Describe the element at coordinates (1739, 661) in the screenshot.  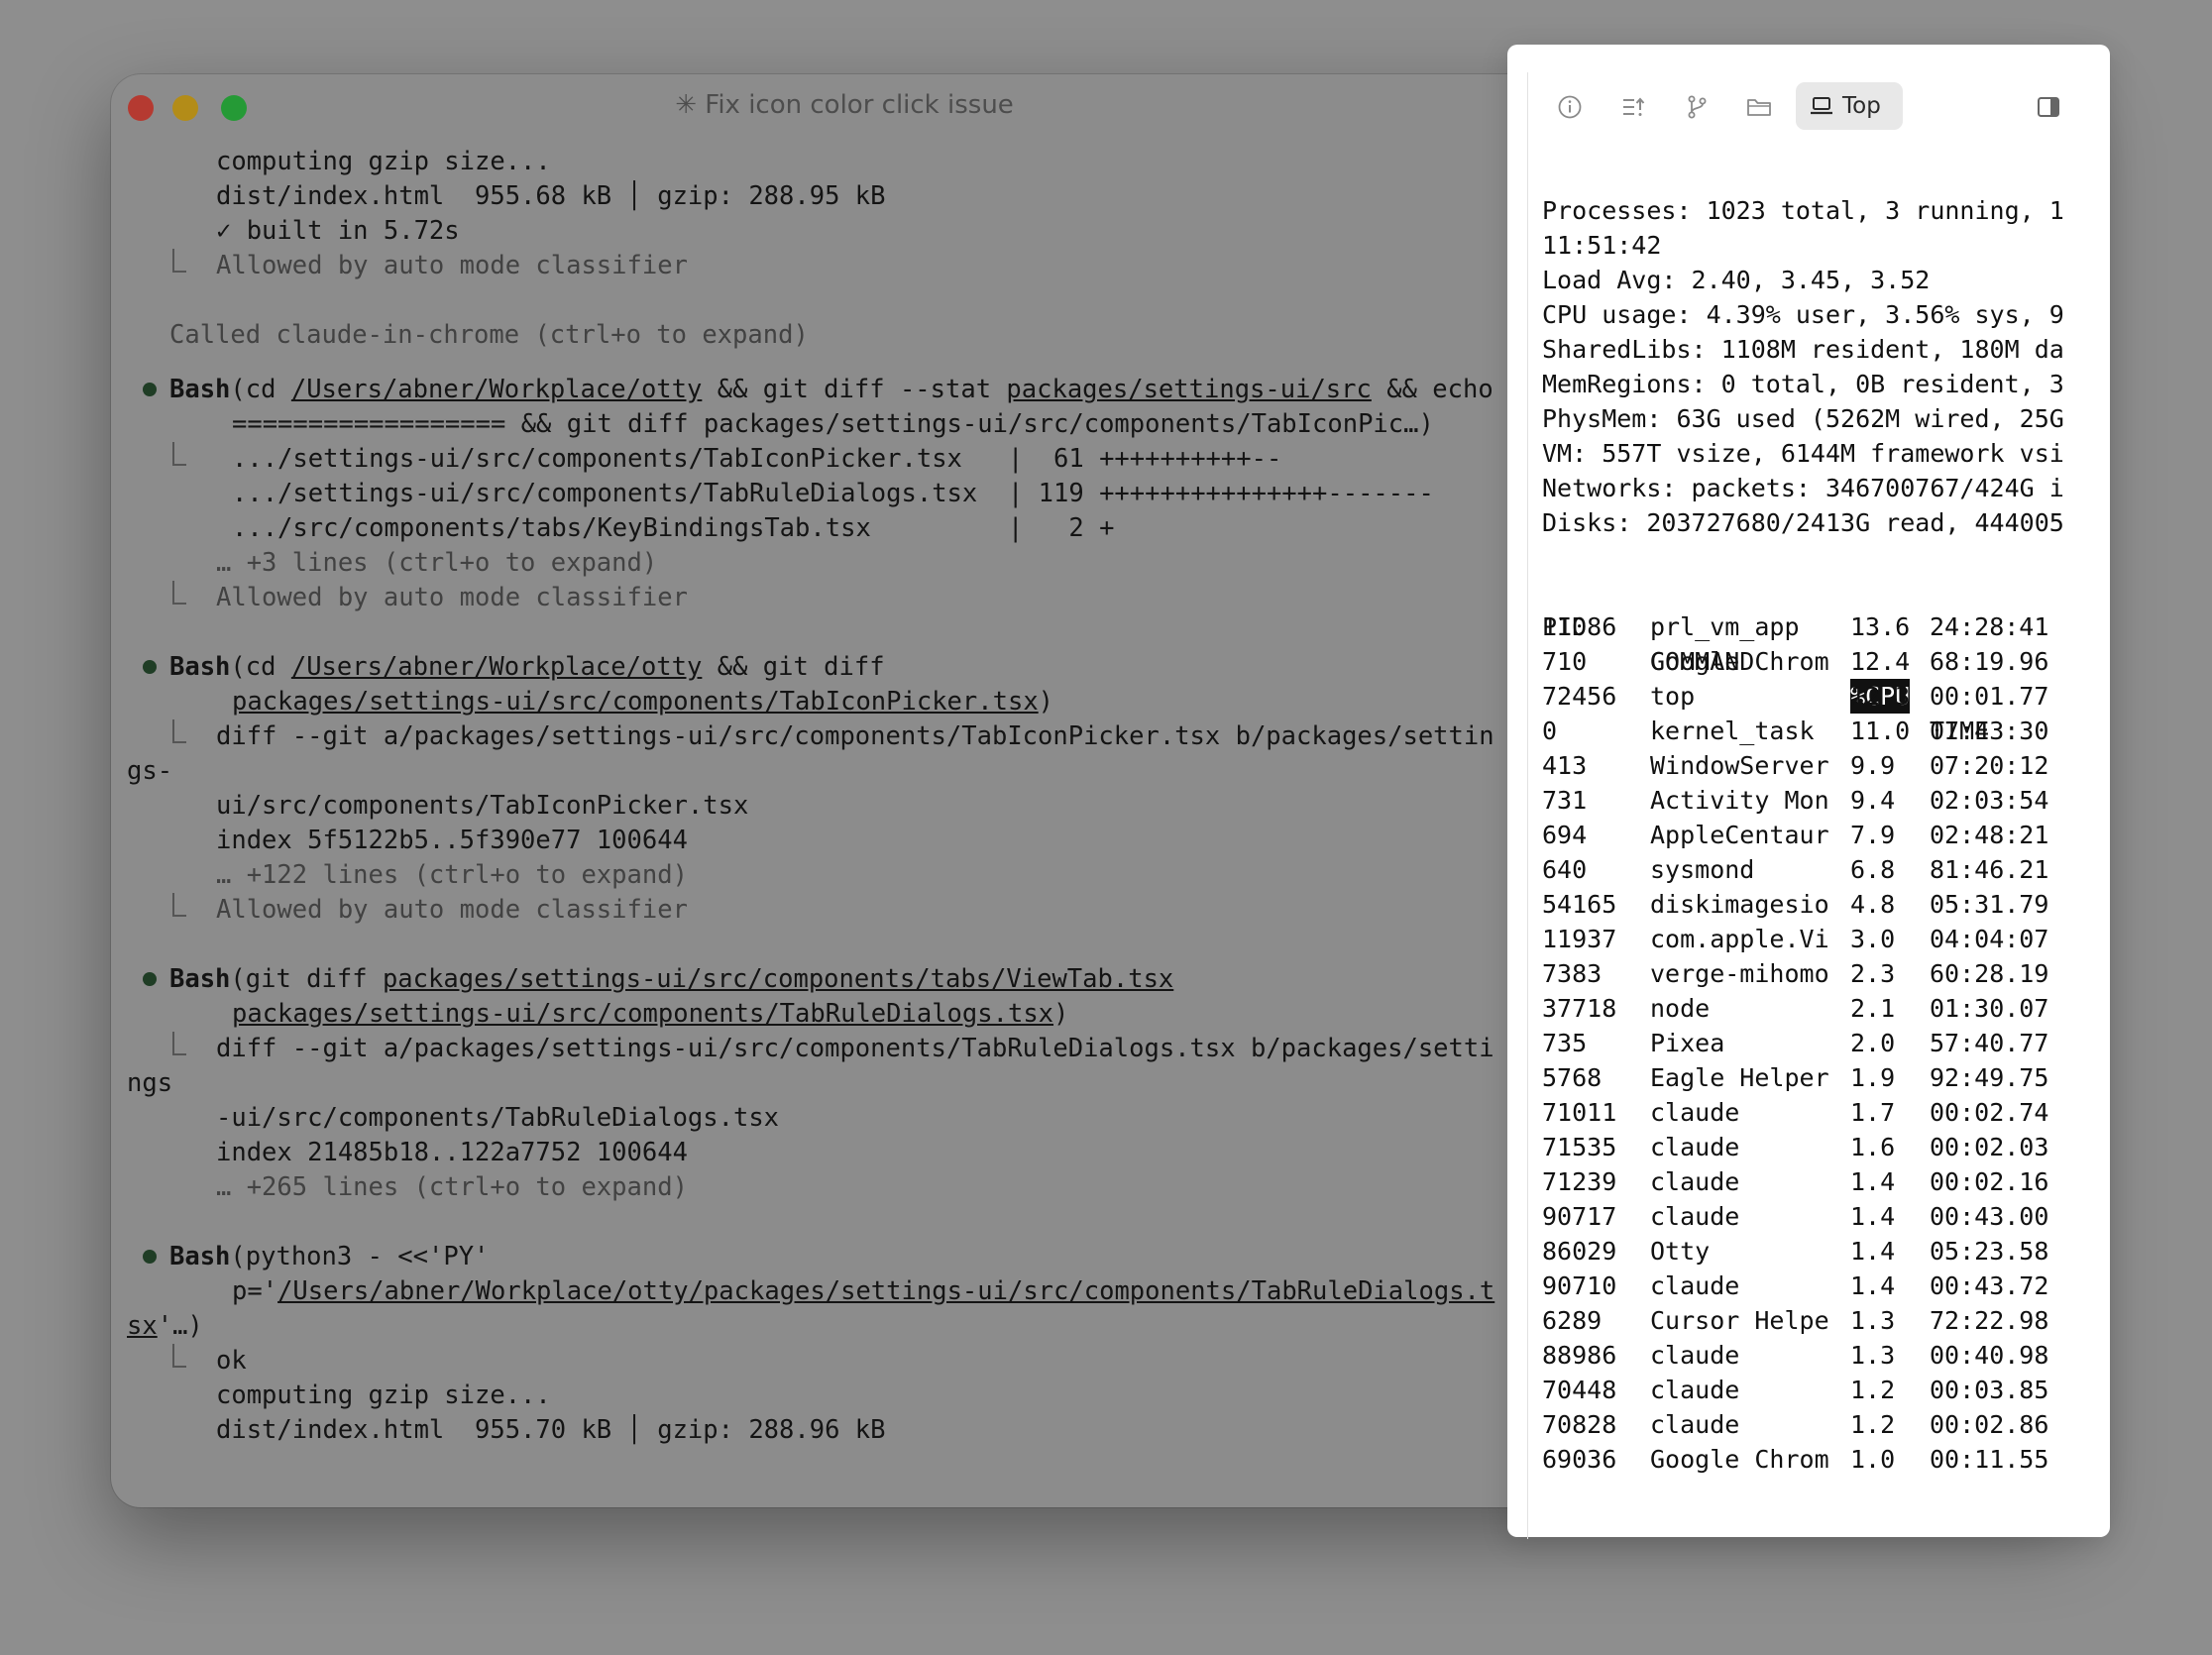
I see `process-command: Google Chrom` at that location.